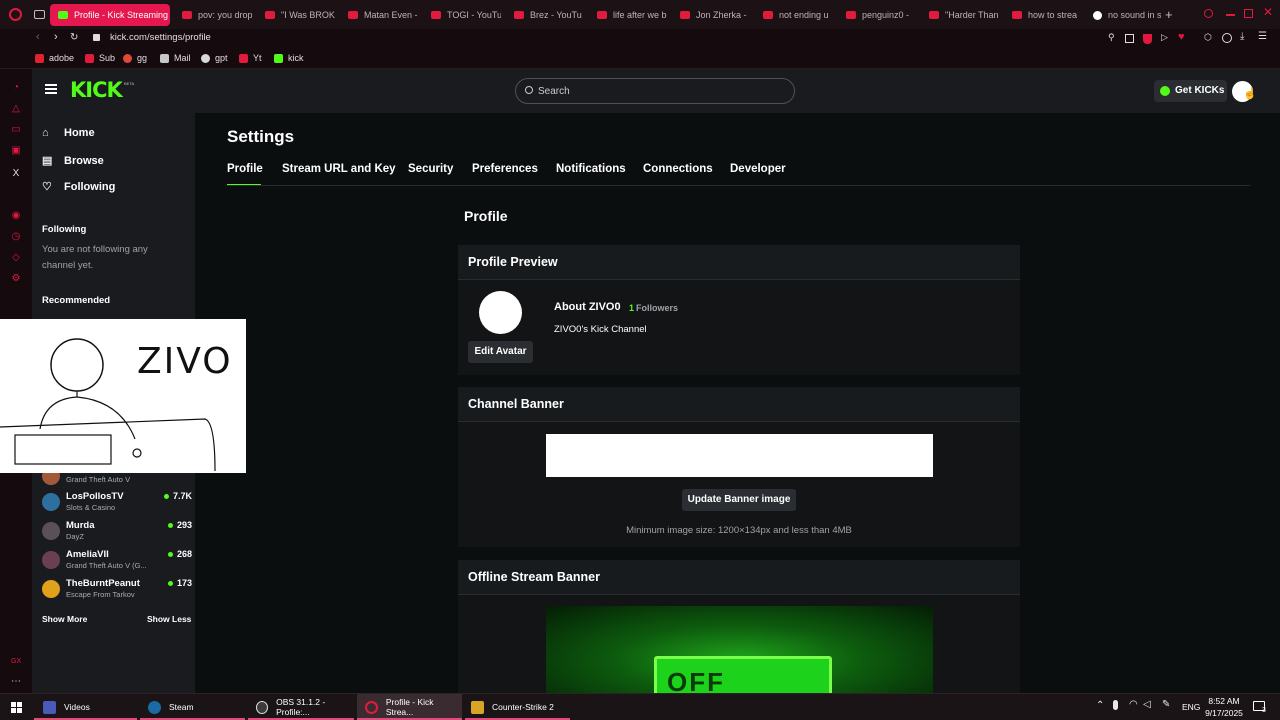 This screenshot has width=1280, height=720. Describe the element at coordinates (54, 58) in the screenshot. I see `bookmark-adobe: adobe` at that location.